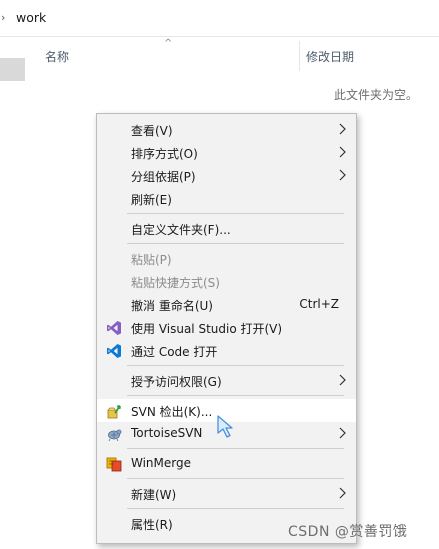 This screenshot has height=549, width=439. I want to click on mouse-cursor-icon, so click(225, 426).